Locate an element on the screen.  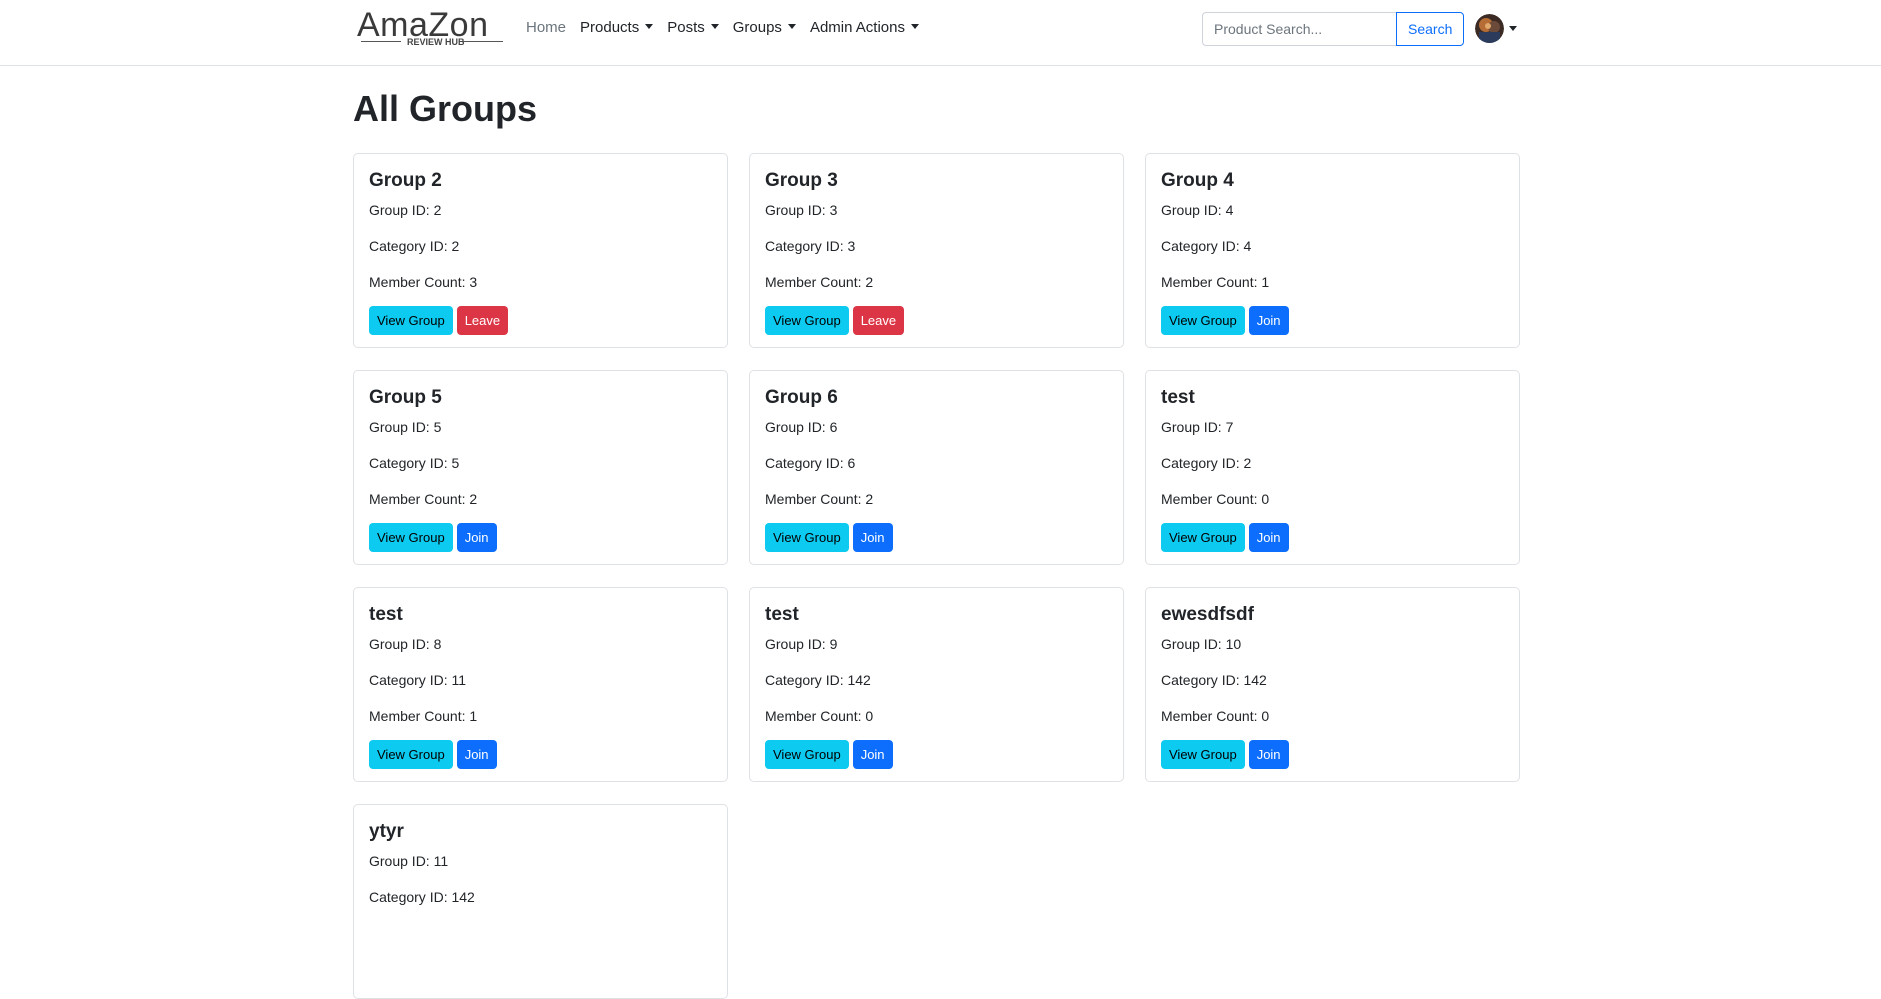
group-id-text-value: 10 is located at coordinates (1233, 644).